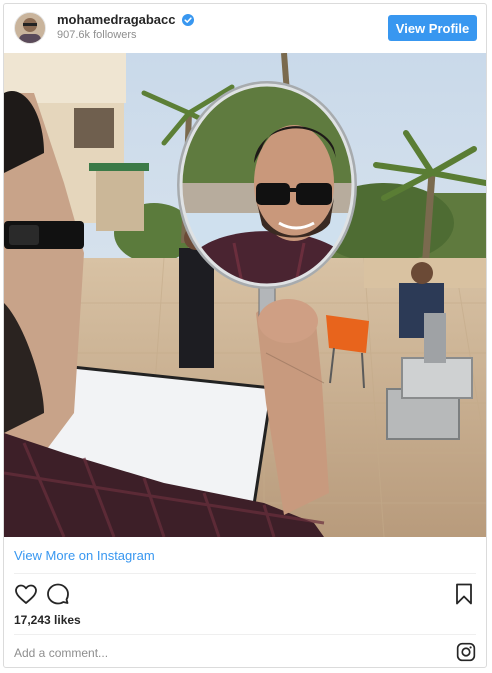  What do you see at coordinates (26, 594) in the screenshot?
I see `heart-icon` at bounding box center [26, 594].